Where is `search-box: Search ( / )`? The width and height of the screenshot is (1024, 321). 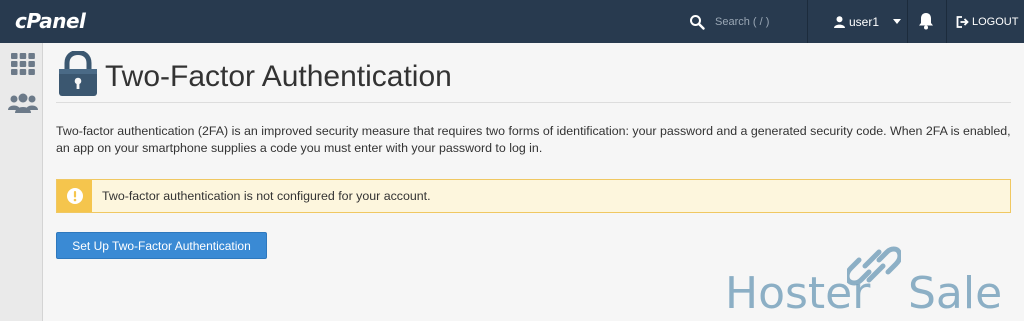 search-box: Search ( / ) is located at coordinates (748, 21).